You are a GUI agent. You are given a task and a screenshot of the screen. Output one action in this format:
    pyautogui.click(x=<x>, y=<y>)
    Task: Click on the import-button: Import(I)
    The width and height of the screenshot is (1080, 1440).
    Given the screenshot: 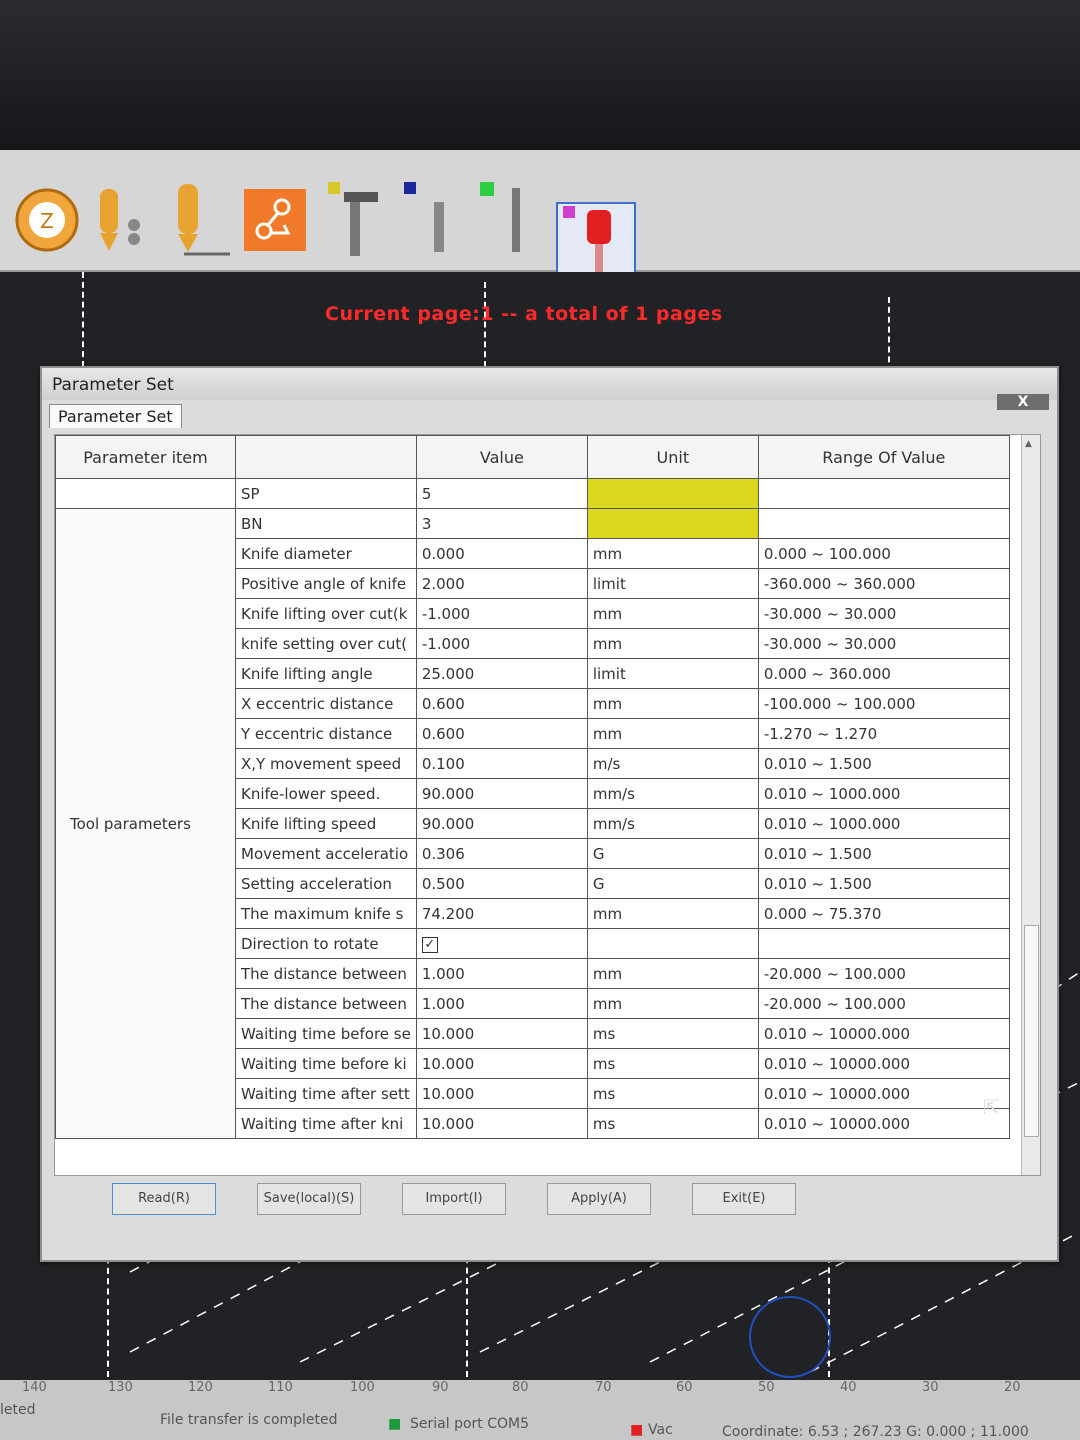 What is the action you would take?
    pyautogui.click(x=454, y=1199)
    